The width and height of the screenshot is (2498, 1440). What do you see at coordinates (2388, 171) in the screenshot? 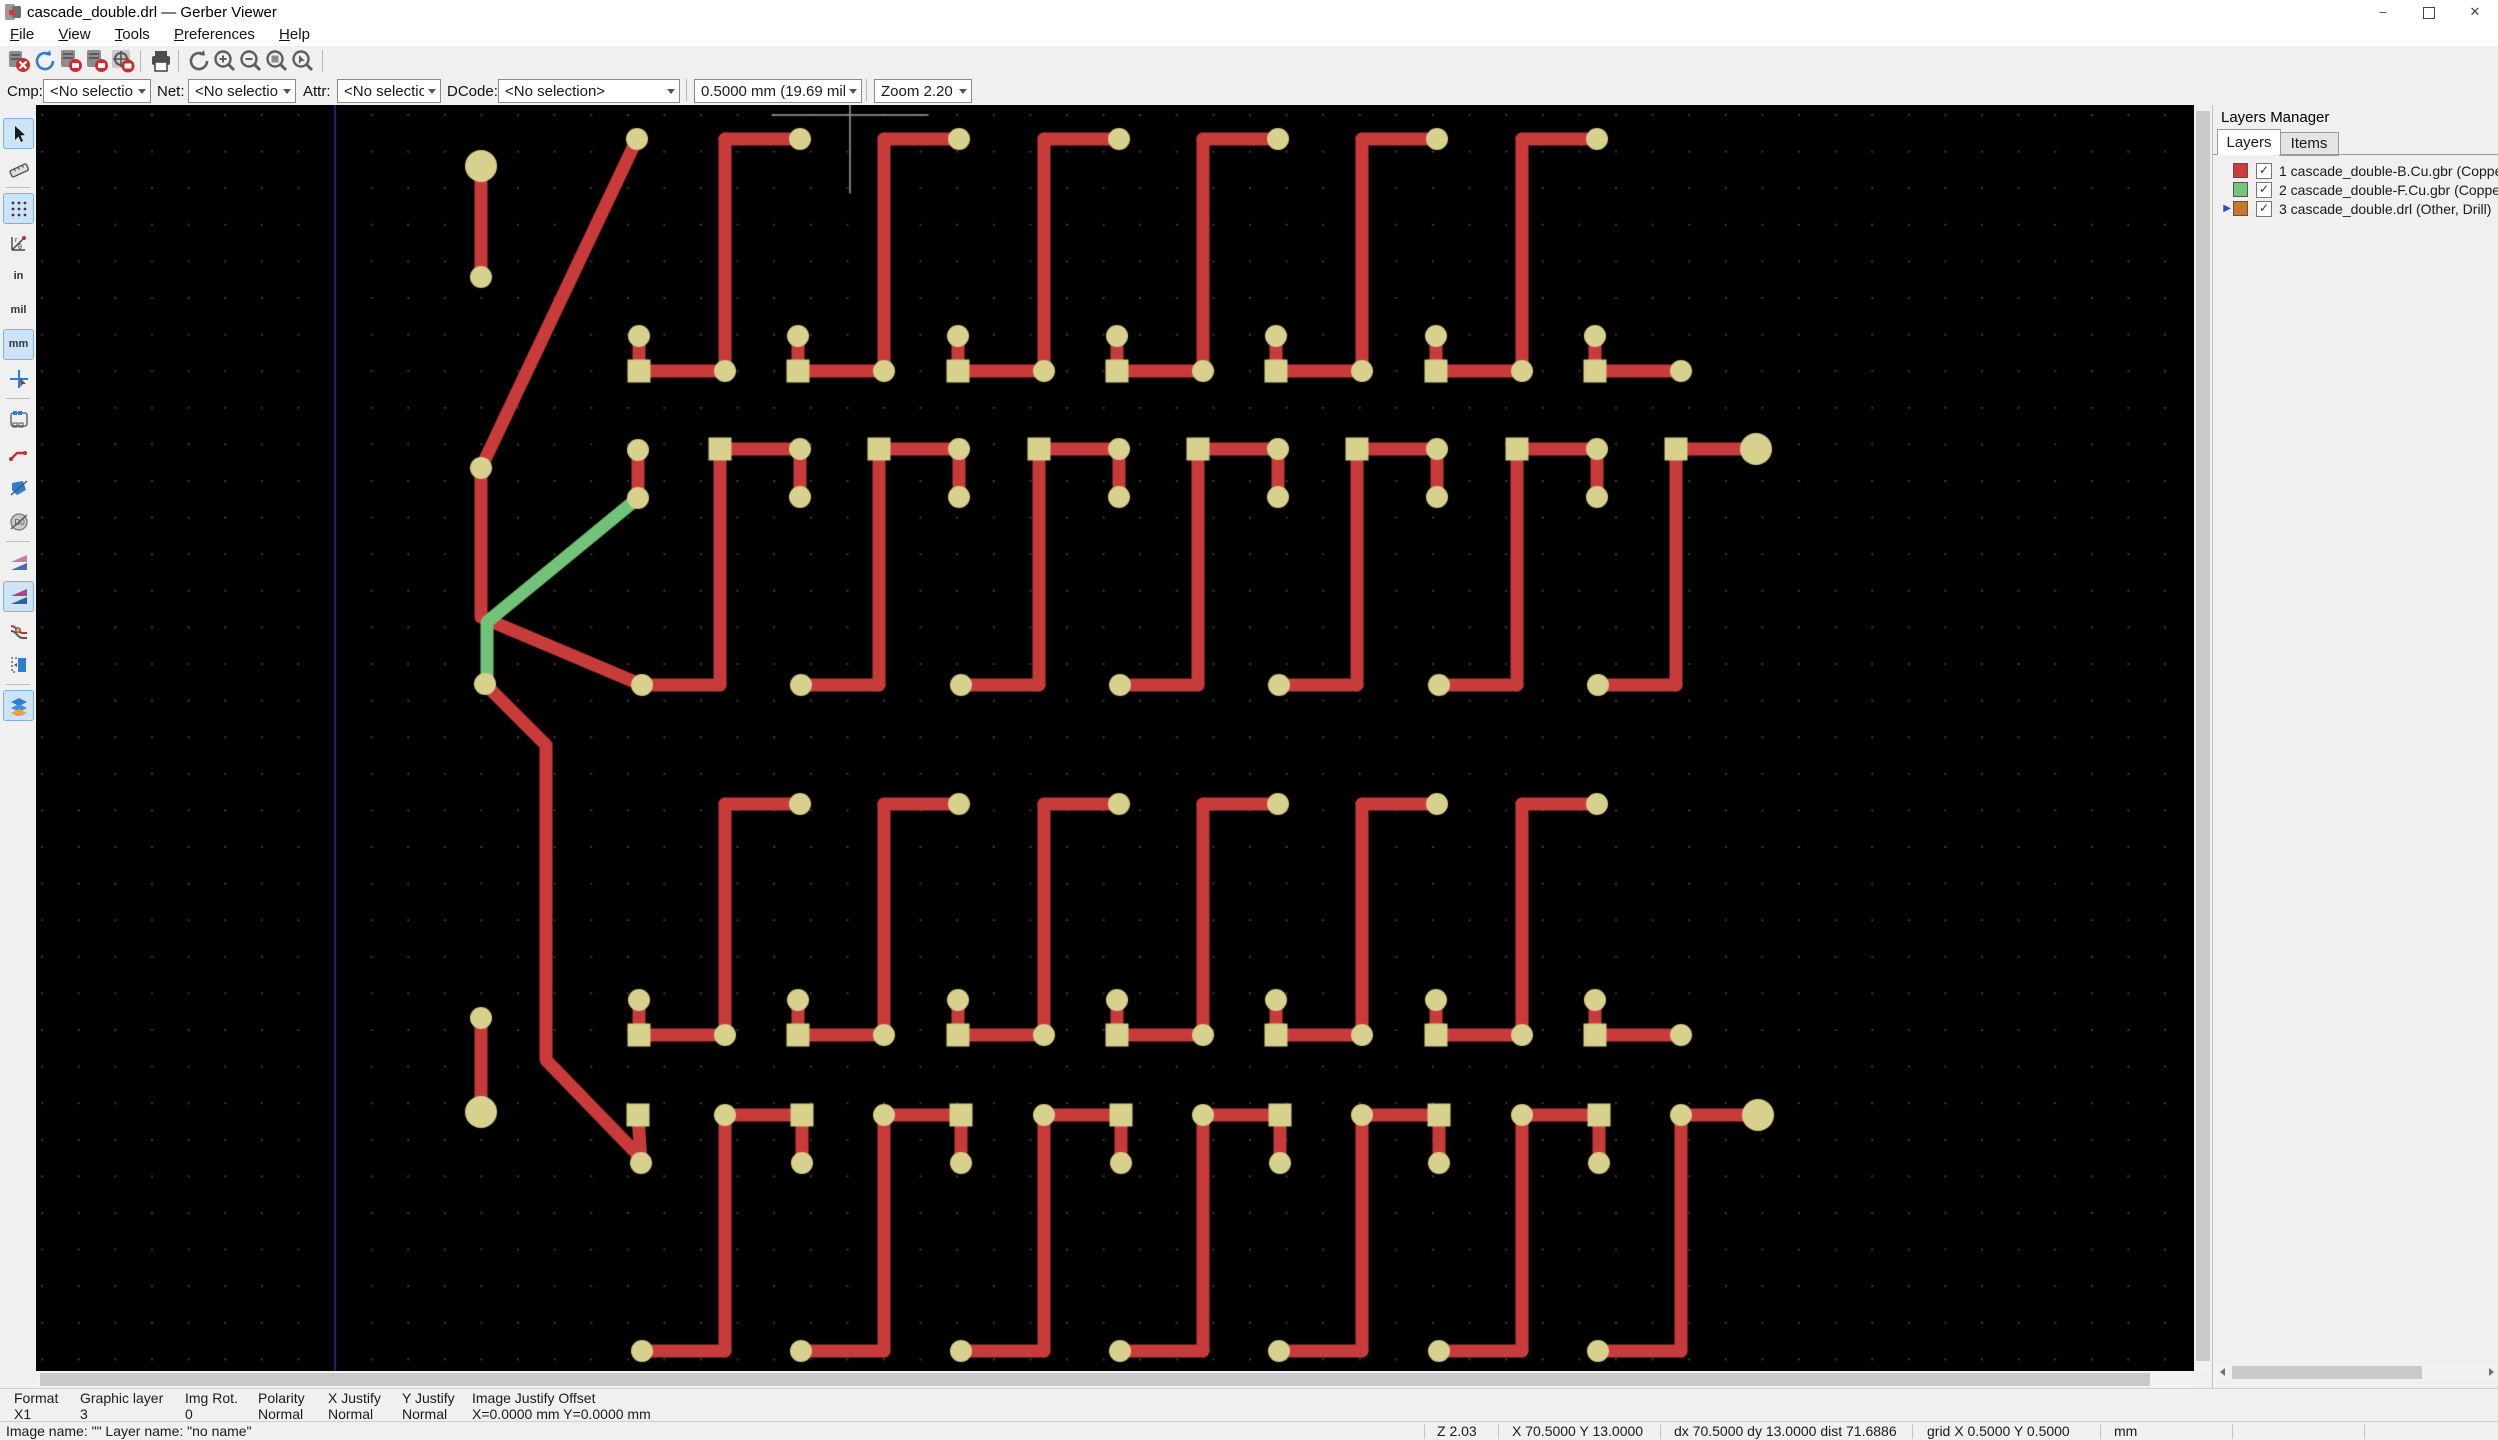
I see `layer-label: 1 cascade_double-B.Cu.gbr (Copper, L2)` at bounding box center [2388, 171].